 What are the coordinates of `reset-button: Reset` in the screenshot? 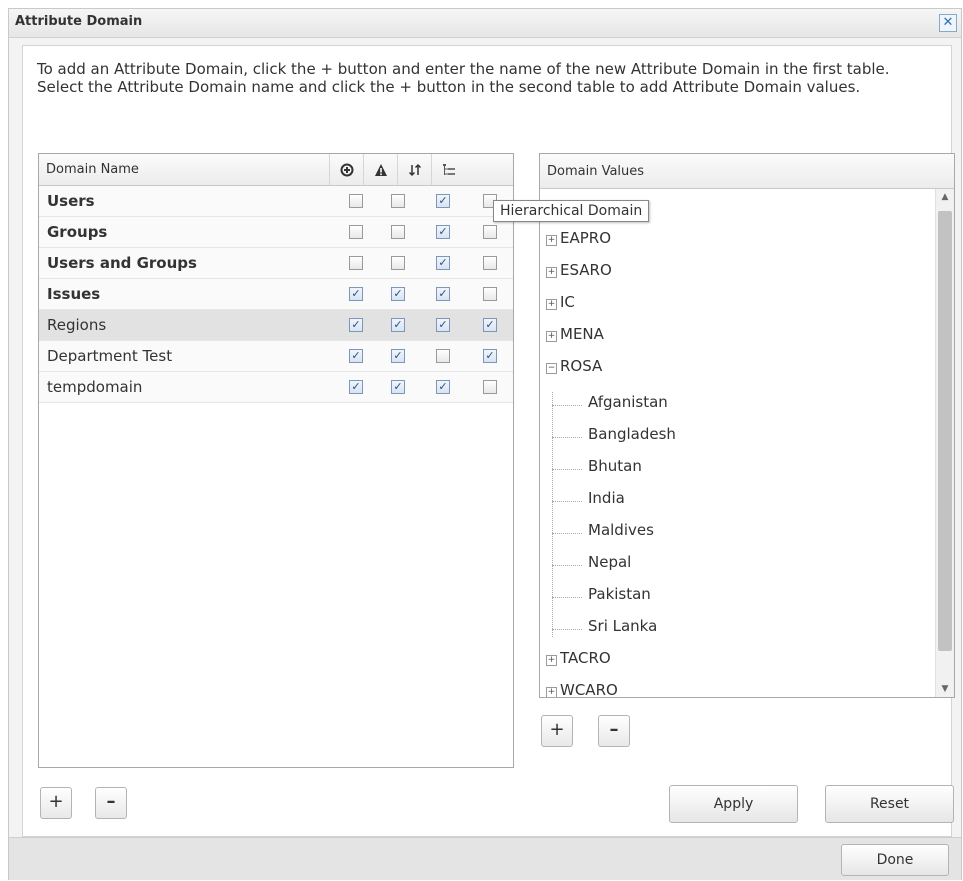 It's located at (889, 804).